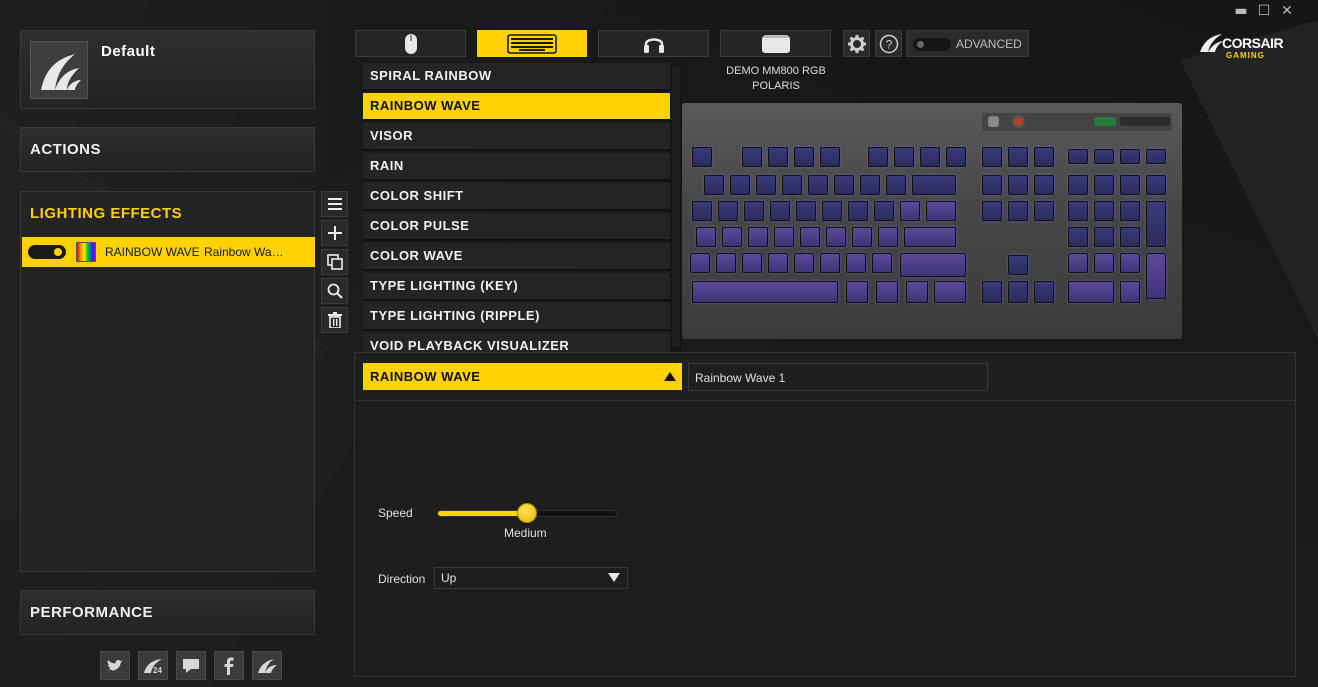  Describe the element at coordinates (65, 149) in the screenshot. I see `actions-title: ACTIONS` at that location.